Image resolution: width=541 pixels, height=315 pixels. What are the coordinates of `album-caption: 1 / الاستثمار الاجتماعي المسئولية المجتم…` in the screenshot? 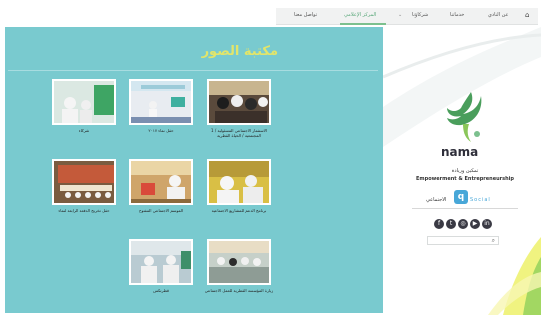 It's located at (239, 133).